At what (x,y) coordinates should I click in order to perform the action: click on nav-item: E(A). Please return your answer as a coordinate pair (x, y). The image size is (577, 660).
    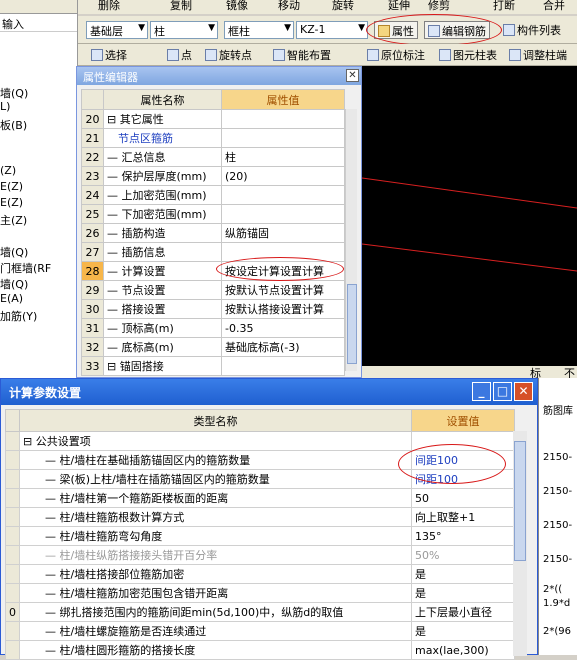
    Looking at the image, I should click on (11, 298).